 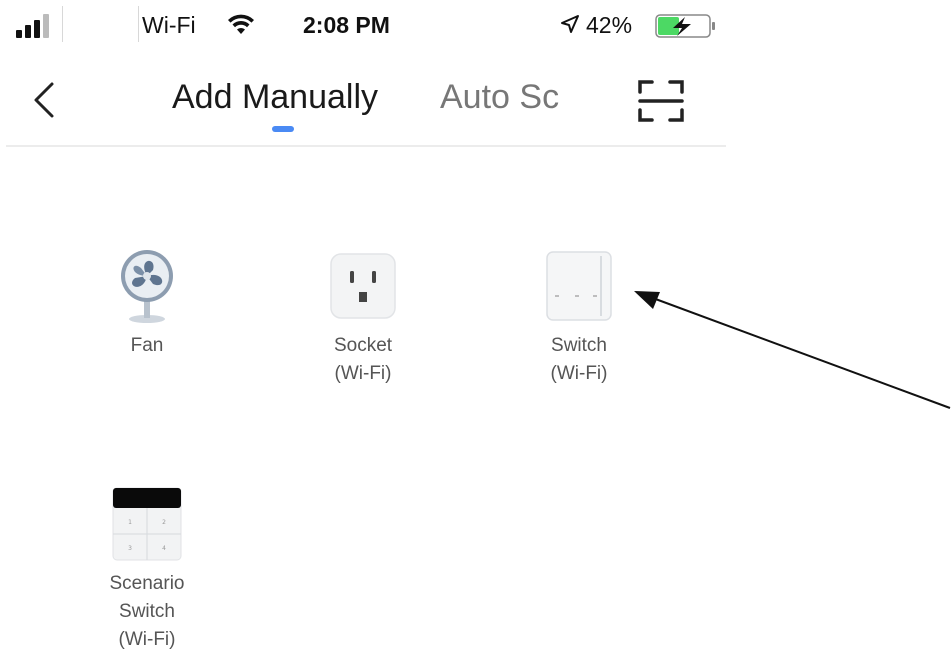 What do you see at coordinates (792, 350) in the screenshot?
I see `annotation-arrow-icon` at bounding box center [792, 350].